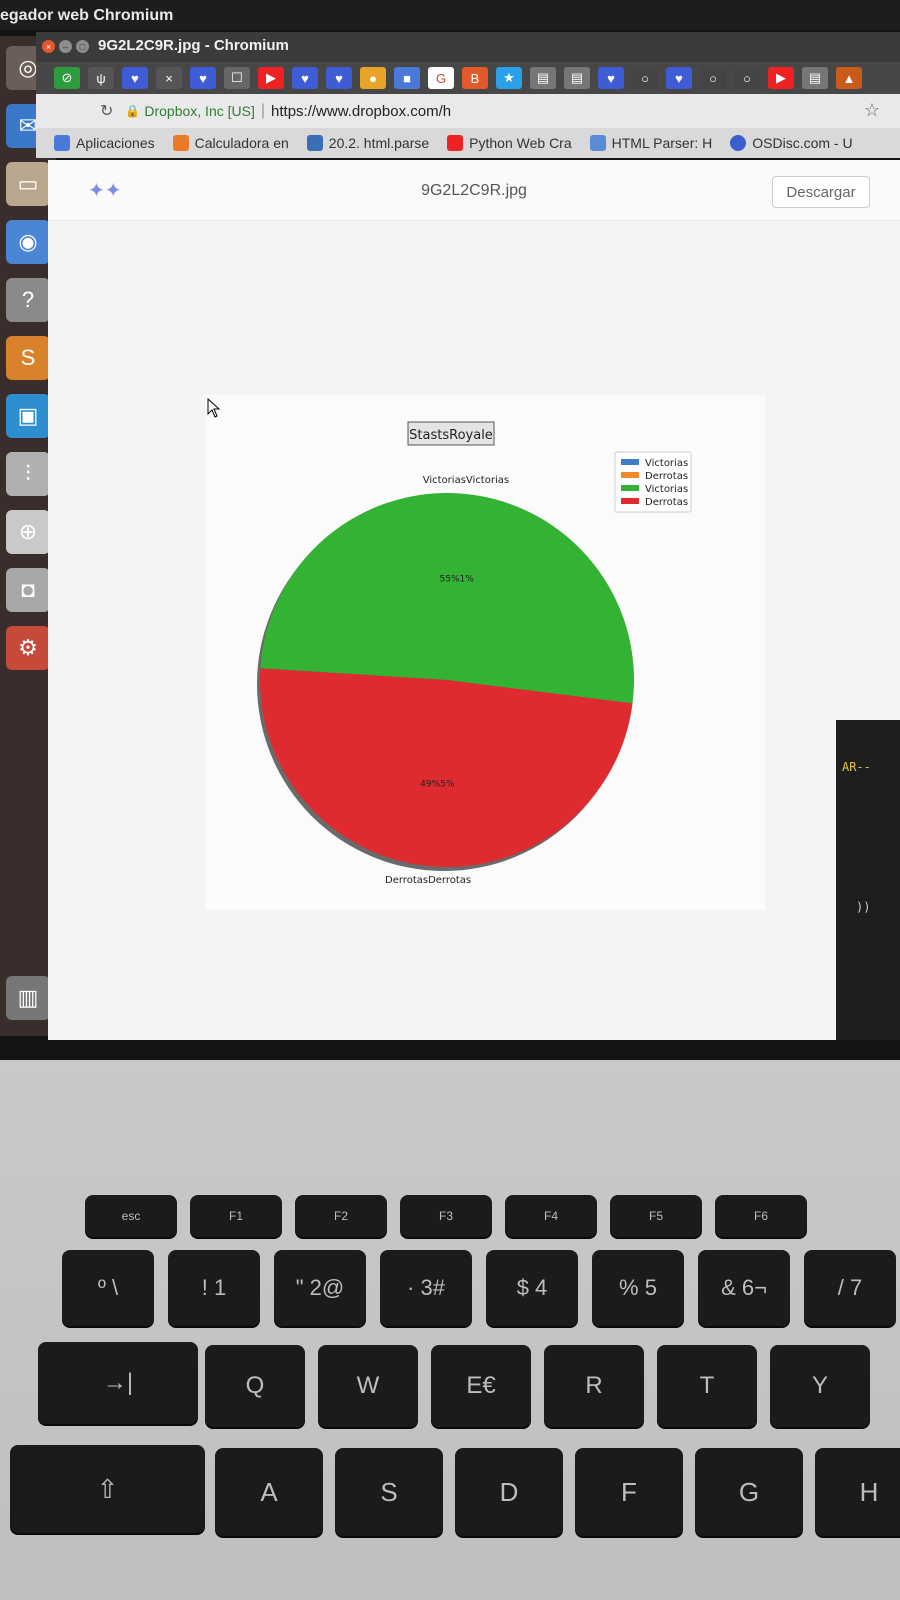  Describe the element at coordinates (802, 143) in the screenshot. I see `bookmark-label: OSDisc.com - U` at that location.